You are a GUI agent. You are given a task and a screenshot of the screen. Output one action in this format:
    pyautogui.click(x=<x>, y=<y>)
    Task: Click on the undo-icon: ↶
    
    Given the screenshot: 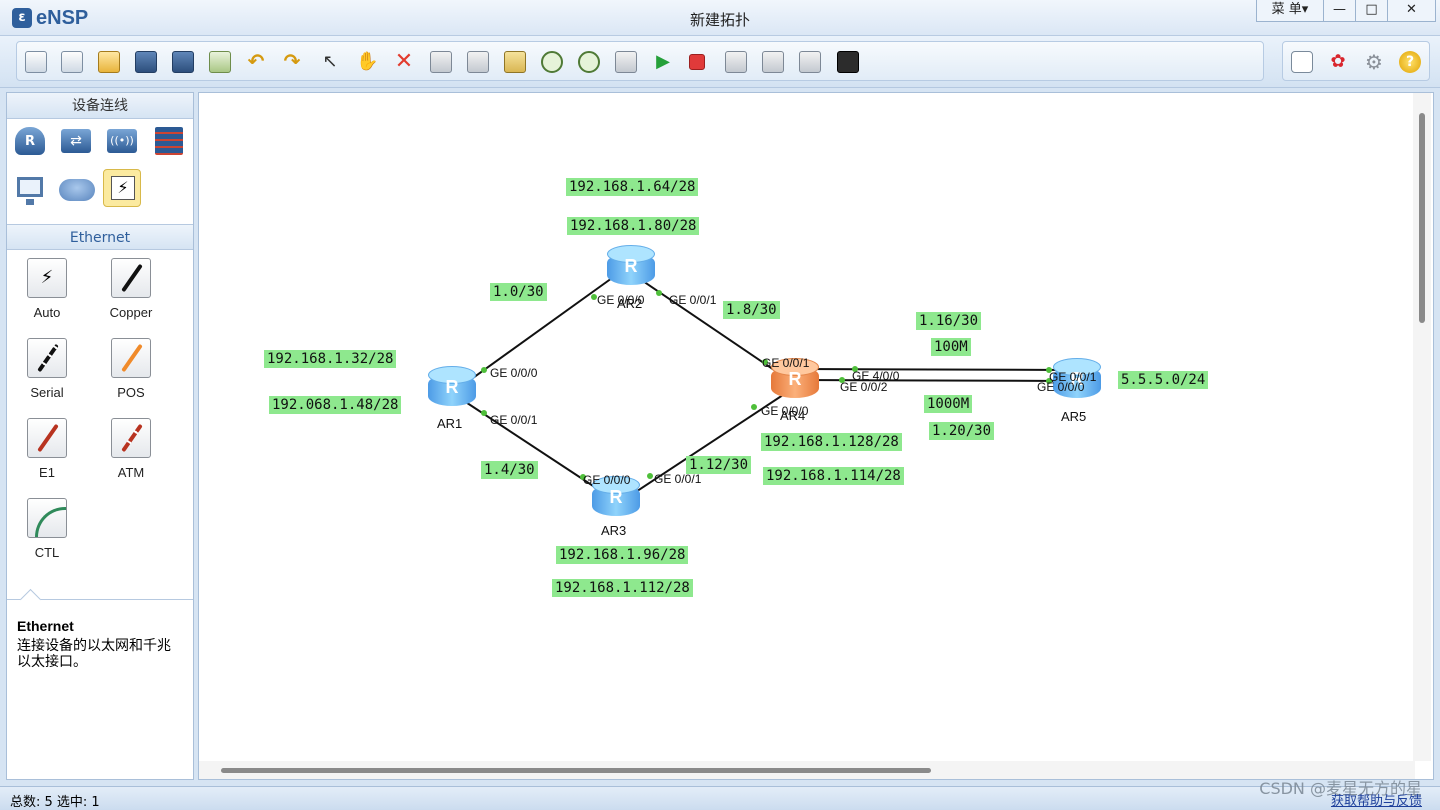 What is the action you would take?
    pyautogui.click(x=256, y=62)
    